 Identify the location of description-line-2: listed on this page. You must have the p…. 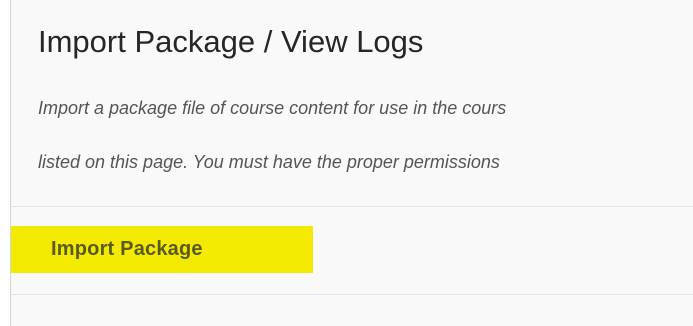
(269, 162).